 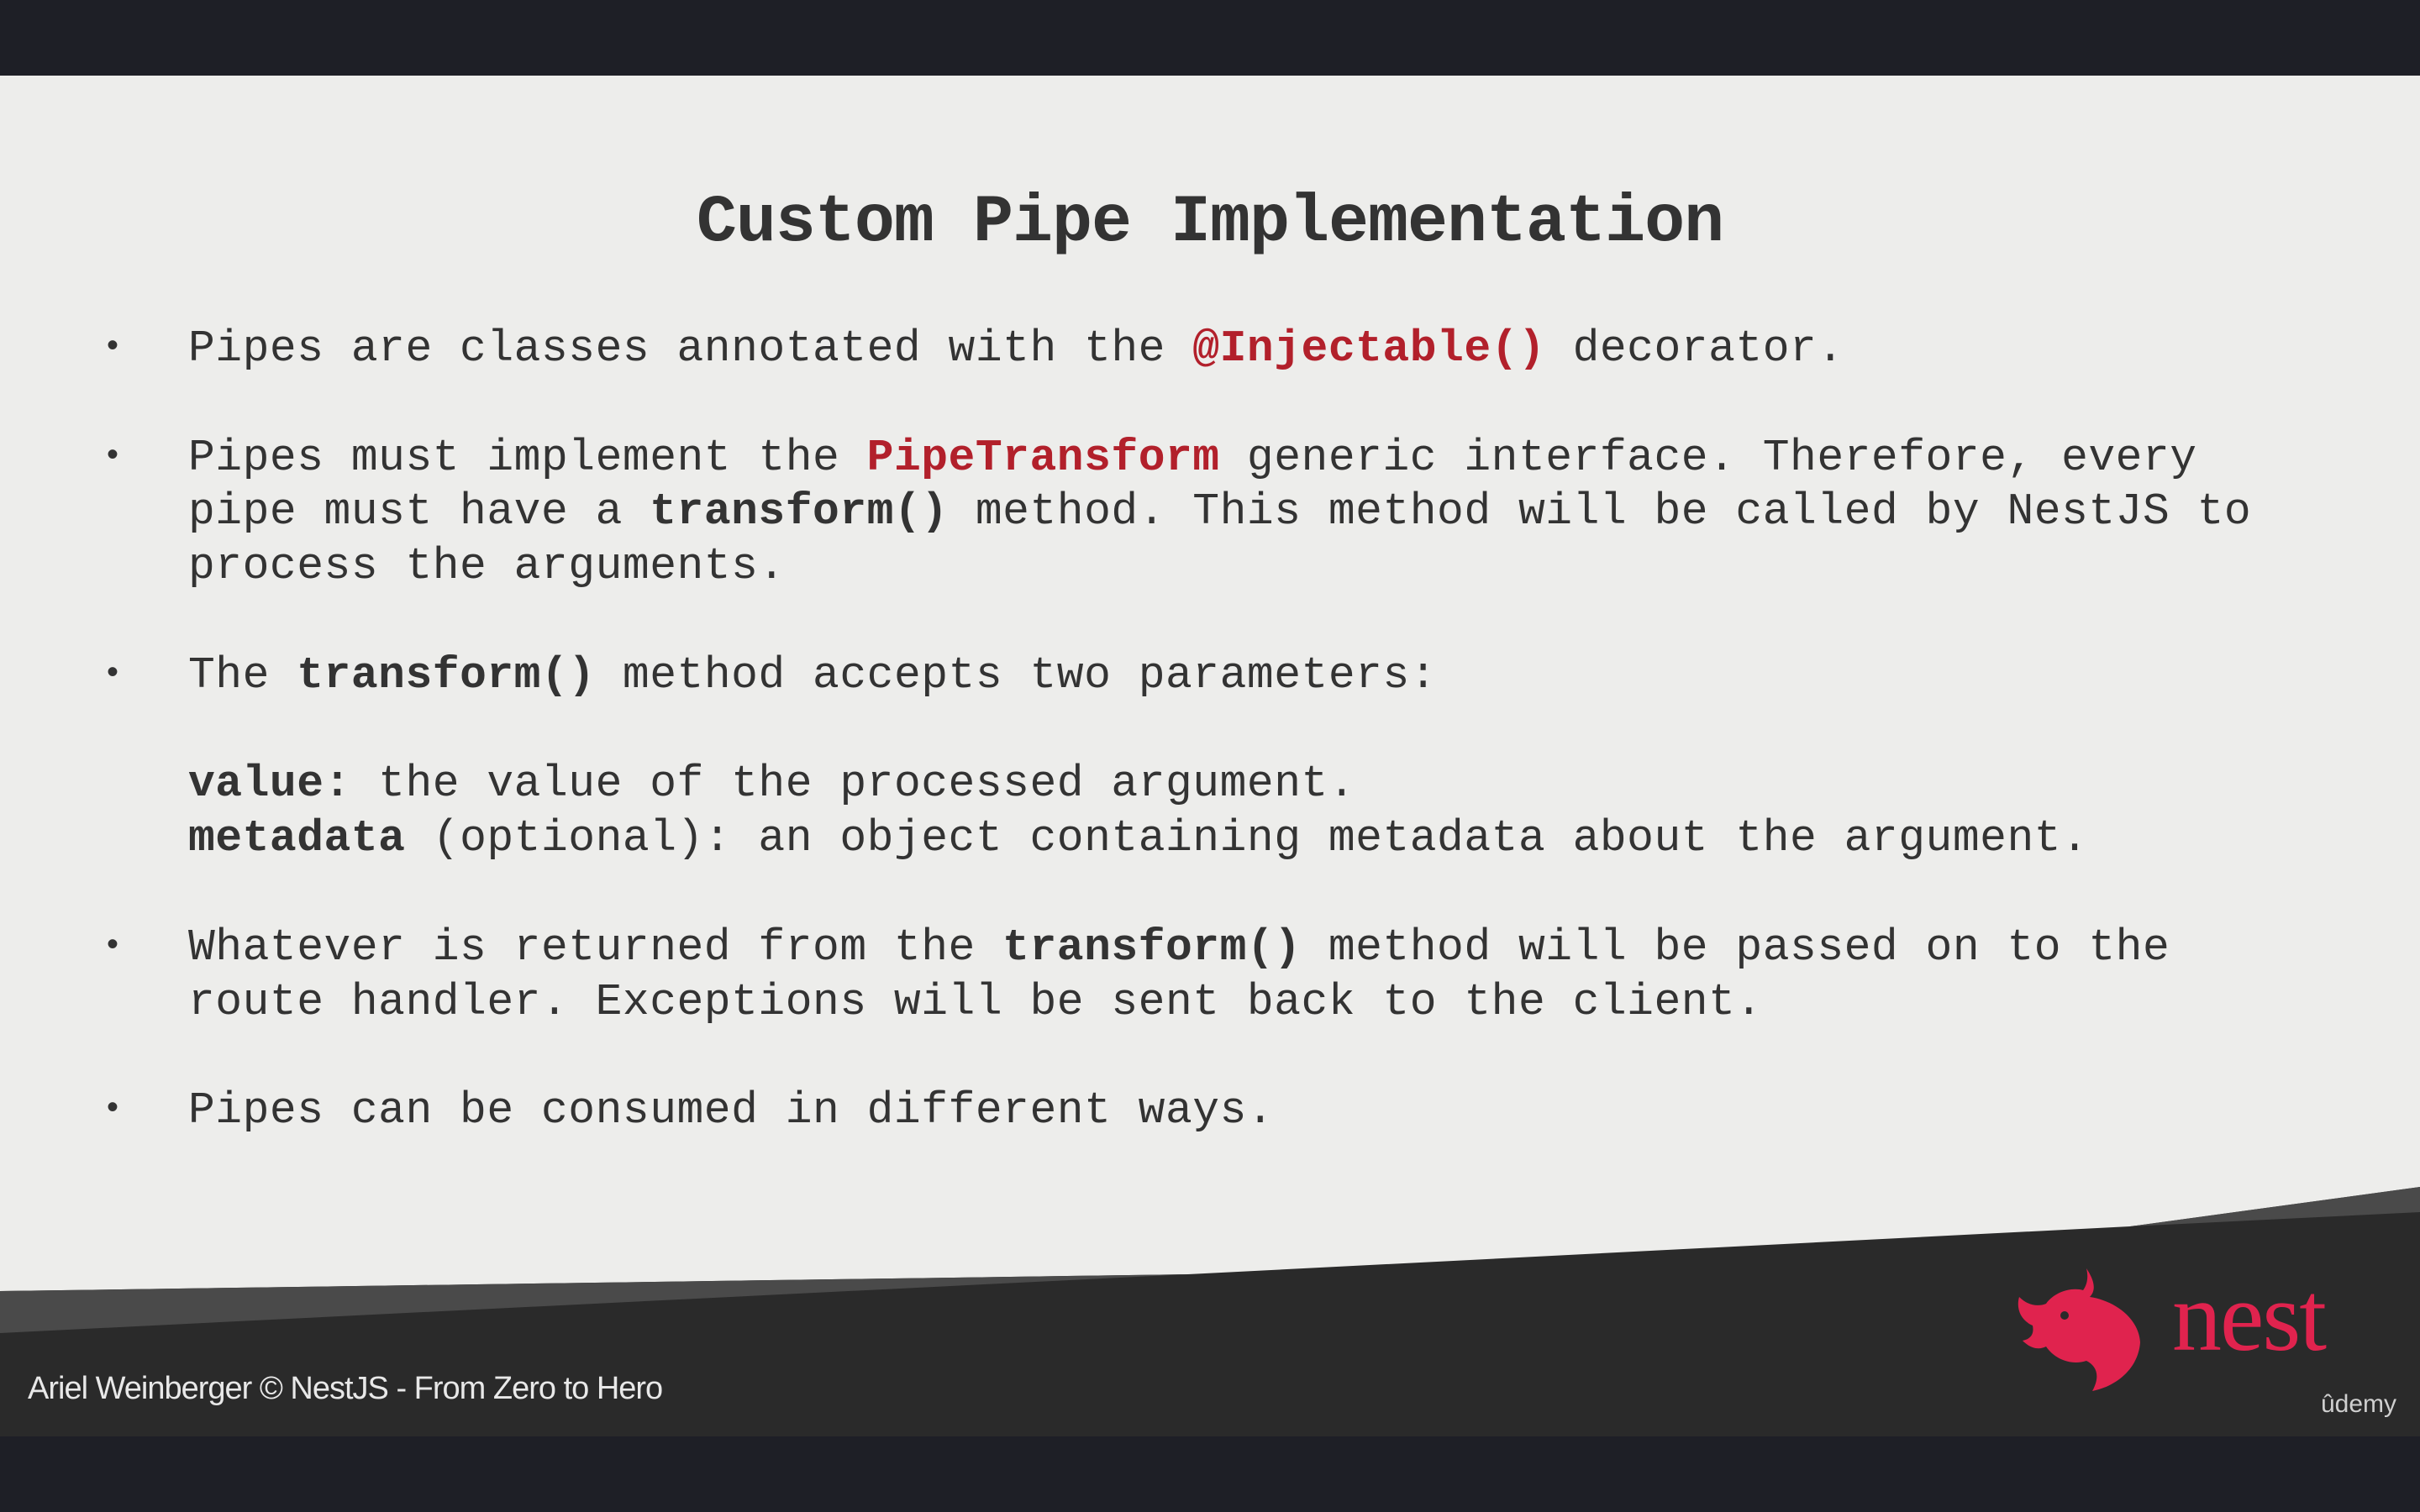 I want to click on nest-logo-text: nest, so click(x=2249, y=1317).